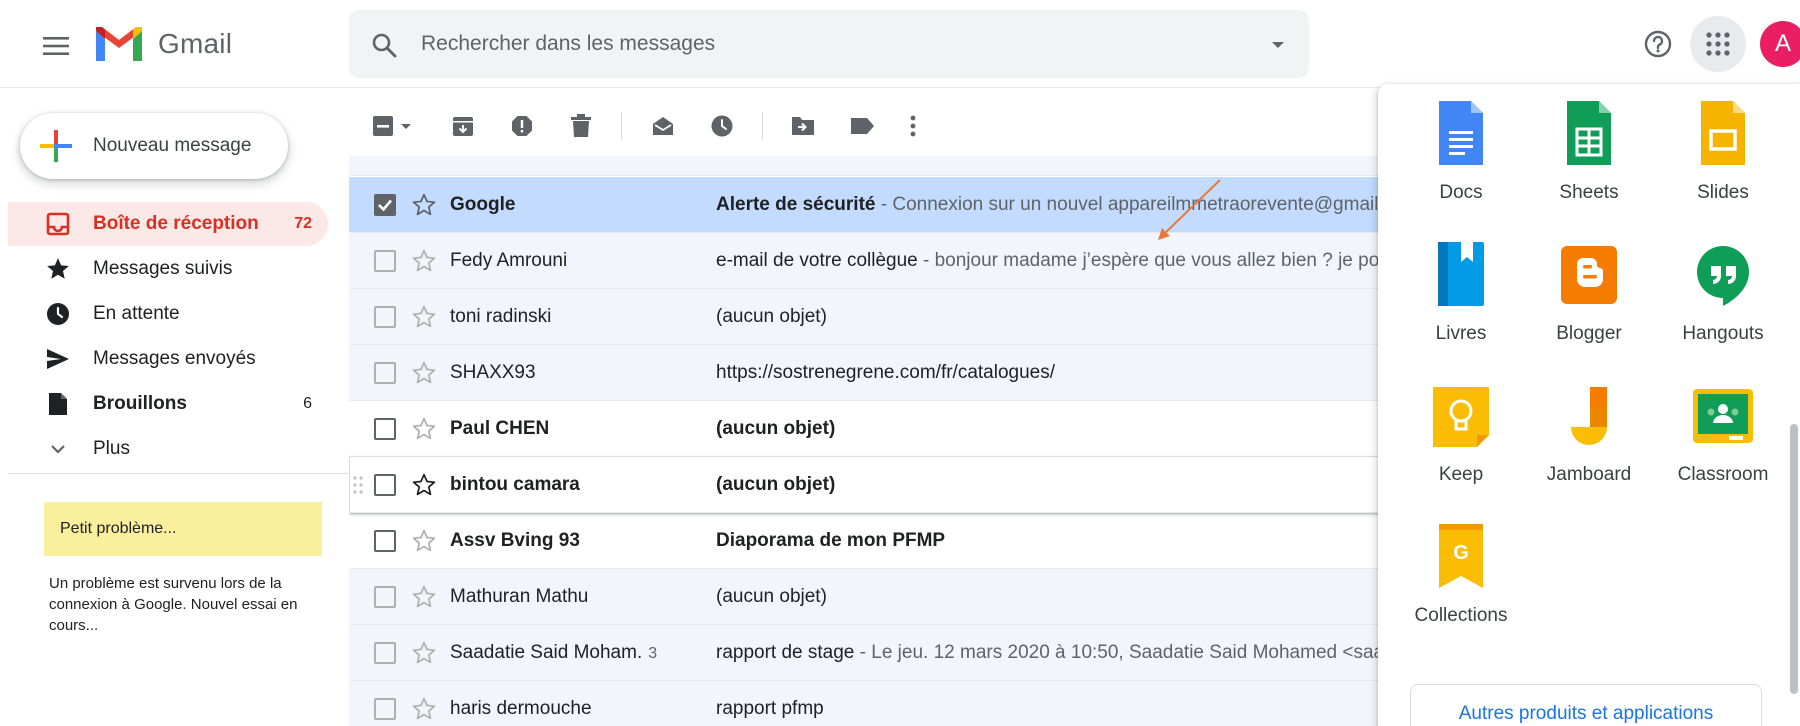 This screenshot has width=1800, height=726. What do you see at coordinates (168, 269) in the screenshot?
I see `sidebar-item-starred: Messages suivis` at bounding box center [168, 269].